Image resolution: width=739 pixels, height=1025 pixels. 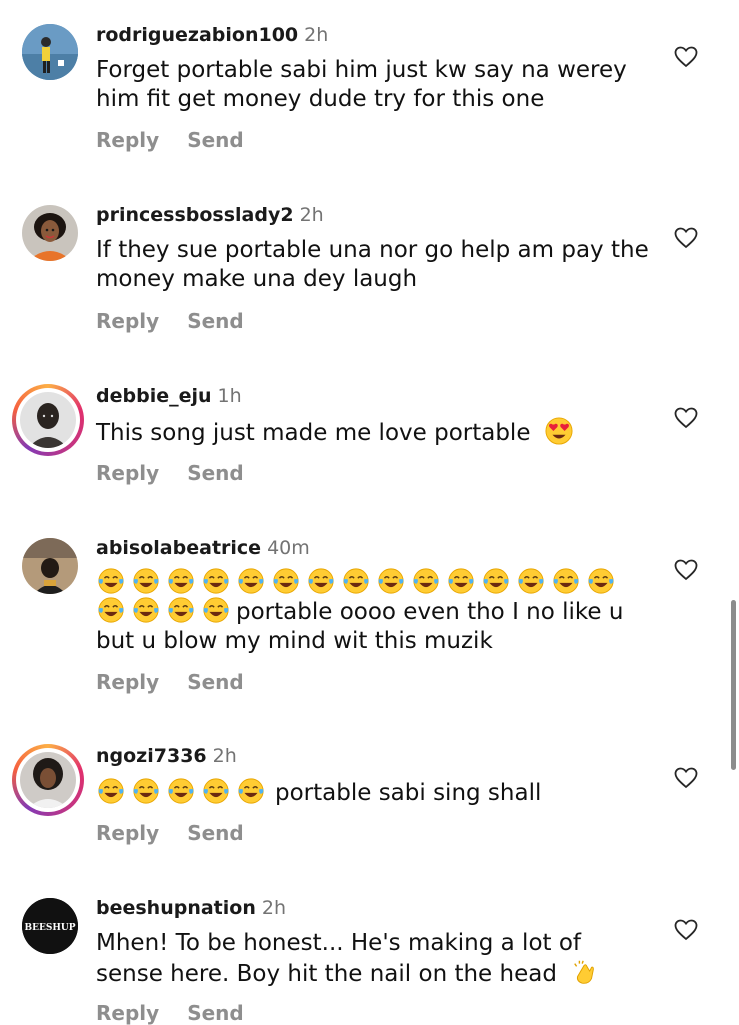 I want to click on username: beeshupnation 2h, so click(x=191, y=908).